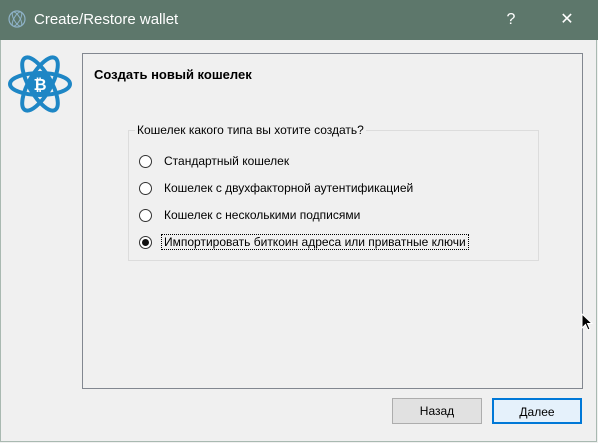  Describe the element at coordinates (437, 411) in the screenshot. I see `back-button: Назад` at that location.